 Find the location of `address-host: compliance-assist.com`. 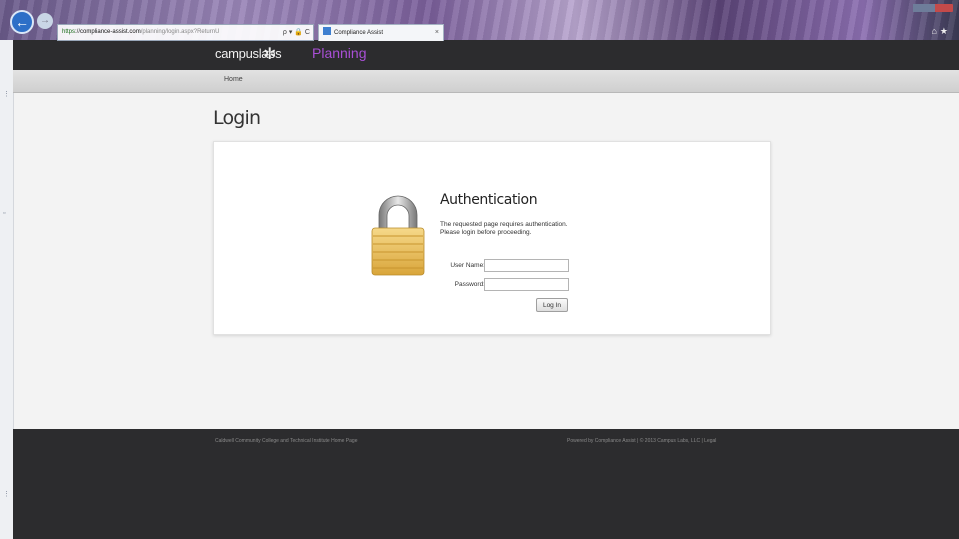

address-host: compliance-assist.com is located at coordinates (110, 32).